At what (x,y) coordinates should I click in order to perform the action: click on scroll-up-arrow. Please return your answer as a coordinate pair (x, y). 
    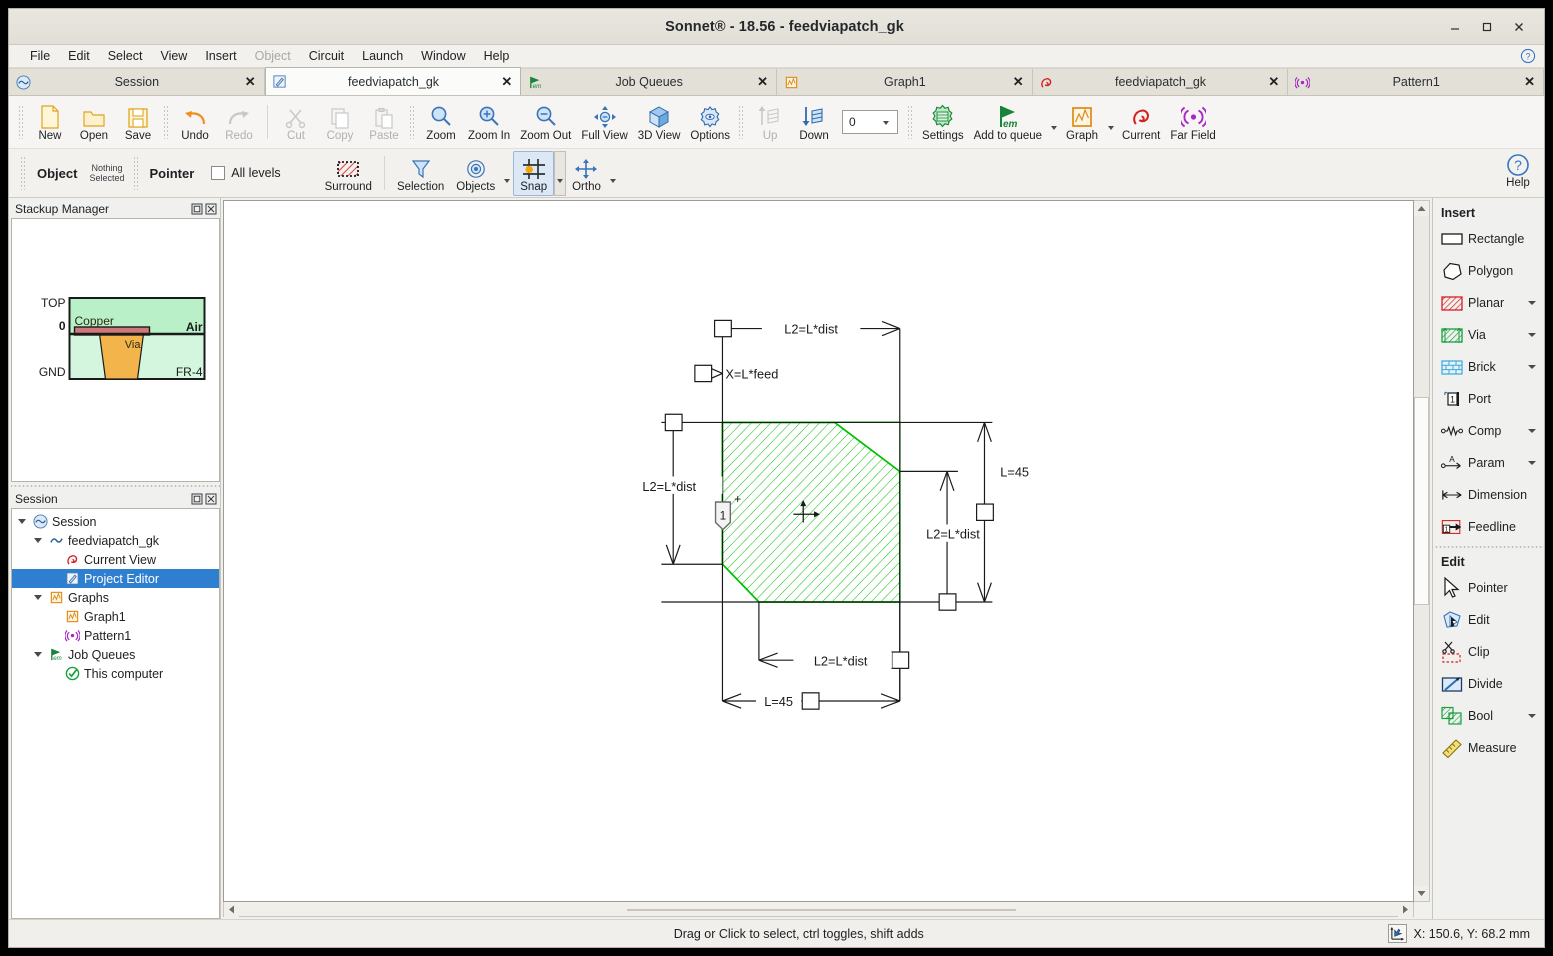
    Looking at the image, I should click on (1421, 208).